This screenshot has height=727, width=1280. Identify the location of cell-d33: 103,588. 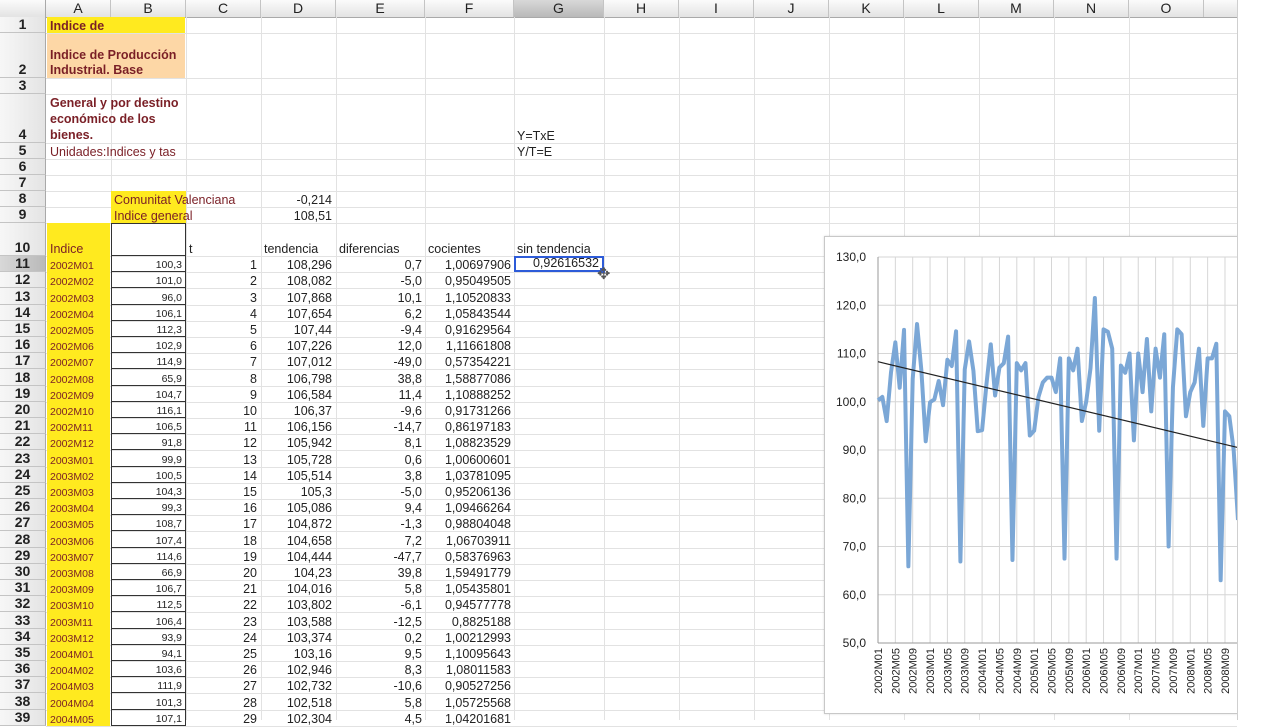
(298, 620).